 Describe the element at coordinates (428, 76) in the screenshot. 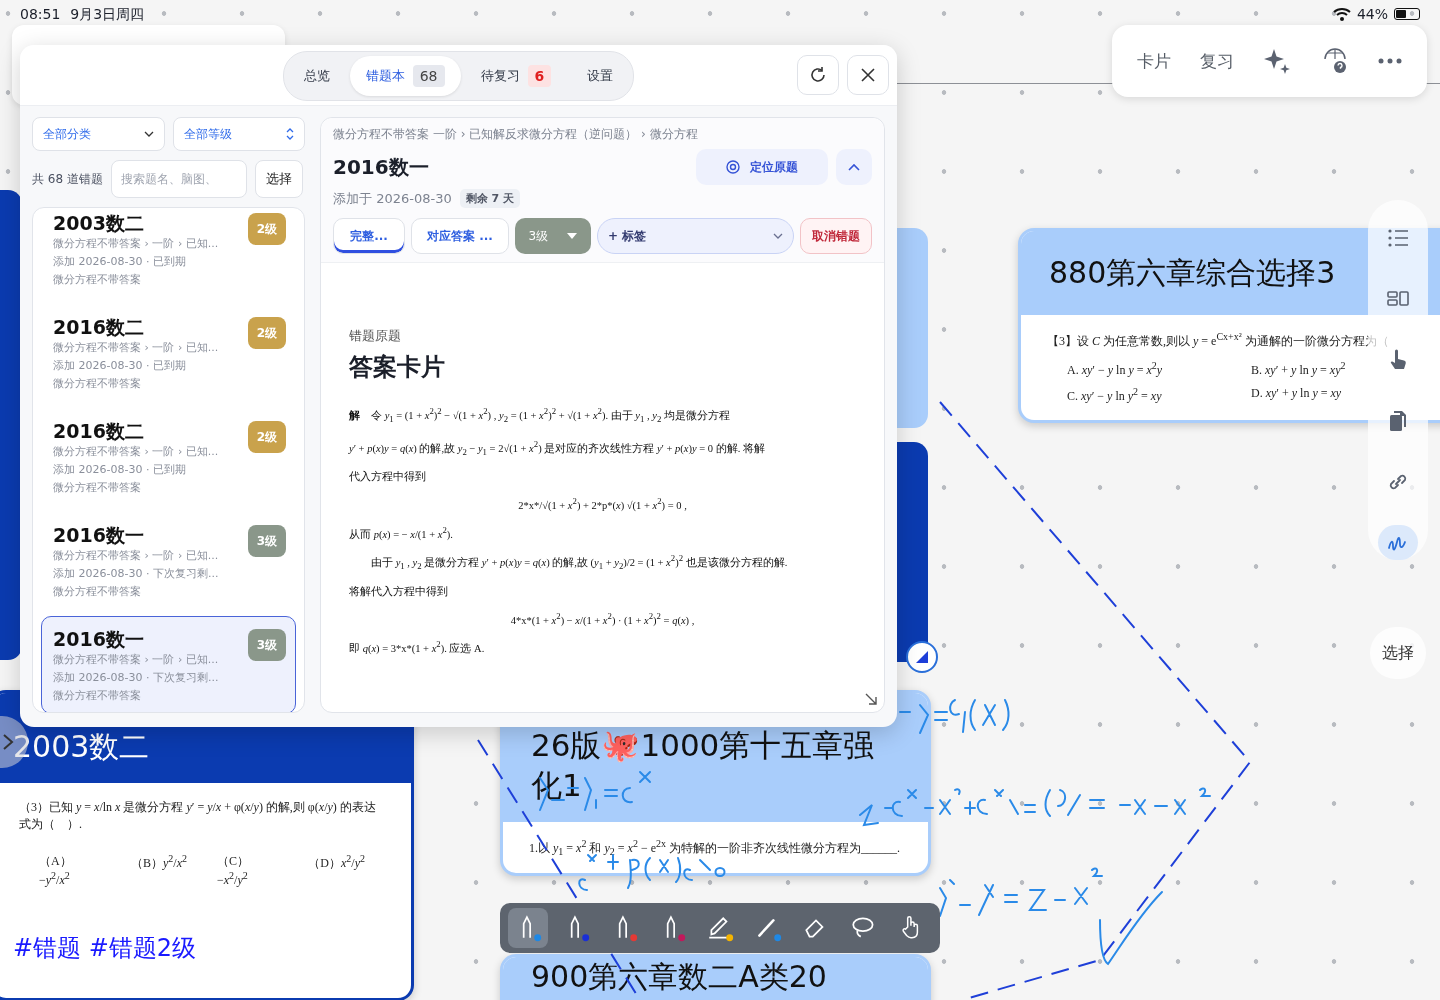

I see `count-badge: 68` at that location.